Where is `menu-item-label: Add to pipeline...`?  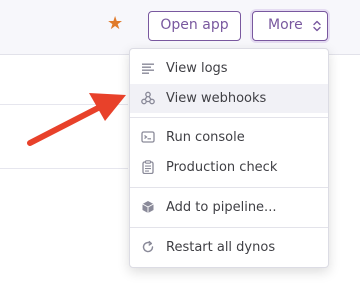 menu-item-label: Add to pipeline... is located at coordinates (221, 207).